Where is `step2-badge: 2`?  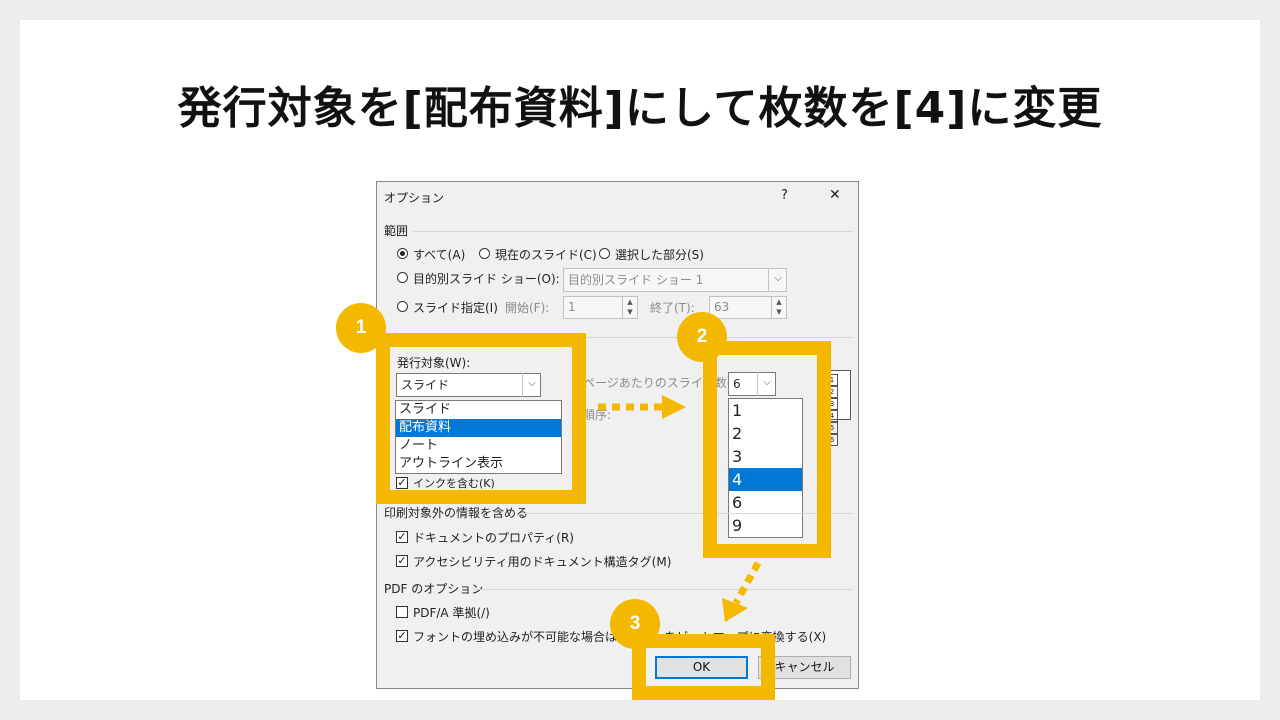 step2-badge: 2 is located at coordinates (702, 337).